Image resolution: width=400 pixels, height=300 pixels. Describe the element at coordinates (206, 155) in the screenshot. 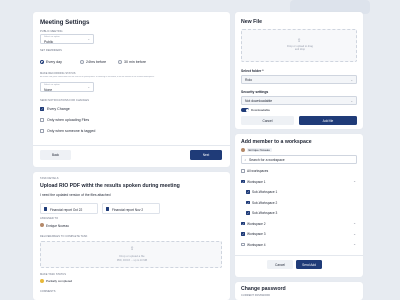

I see `next-button: Next` at that location.